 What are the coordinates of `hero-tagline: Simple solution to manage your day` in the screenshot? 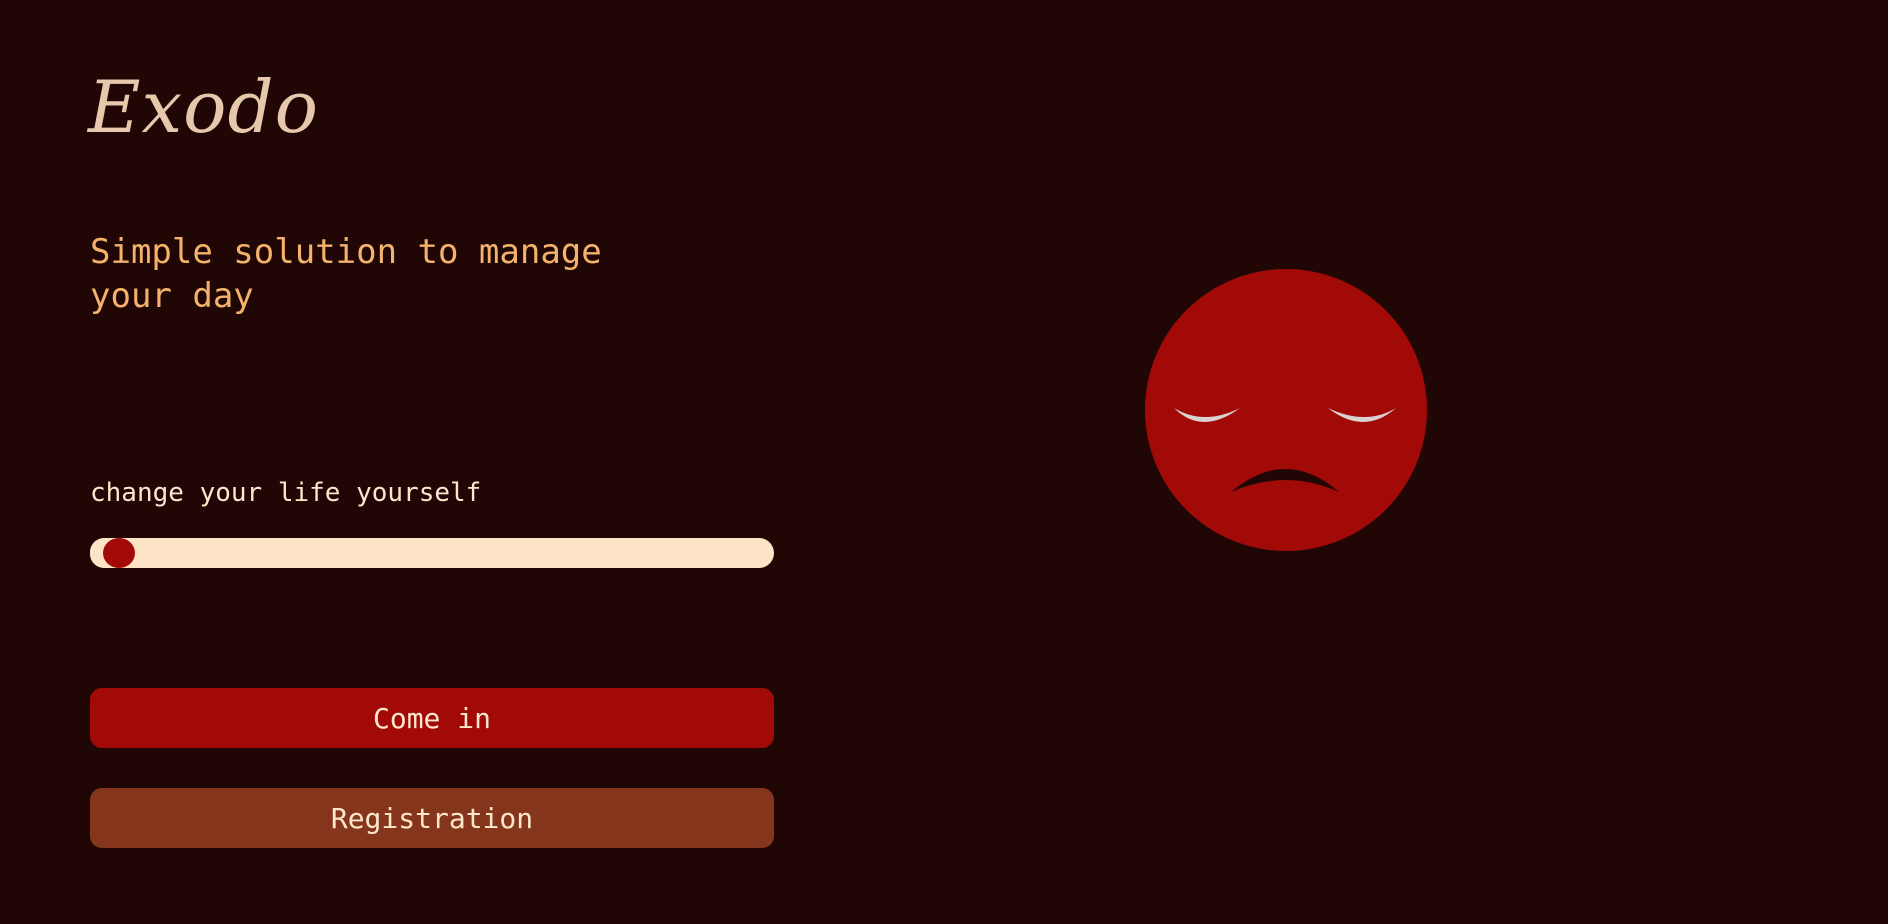 It's located at (346, 274).